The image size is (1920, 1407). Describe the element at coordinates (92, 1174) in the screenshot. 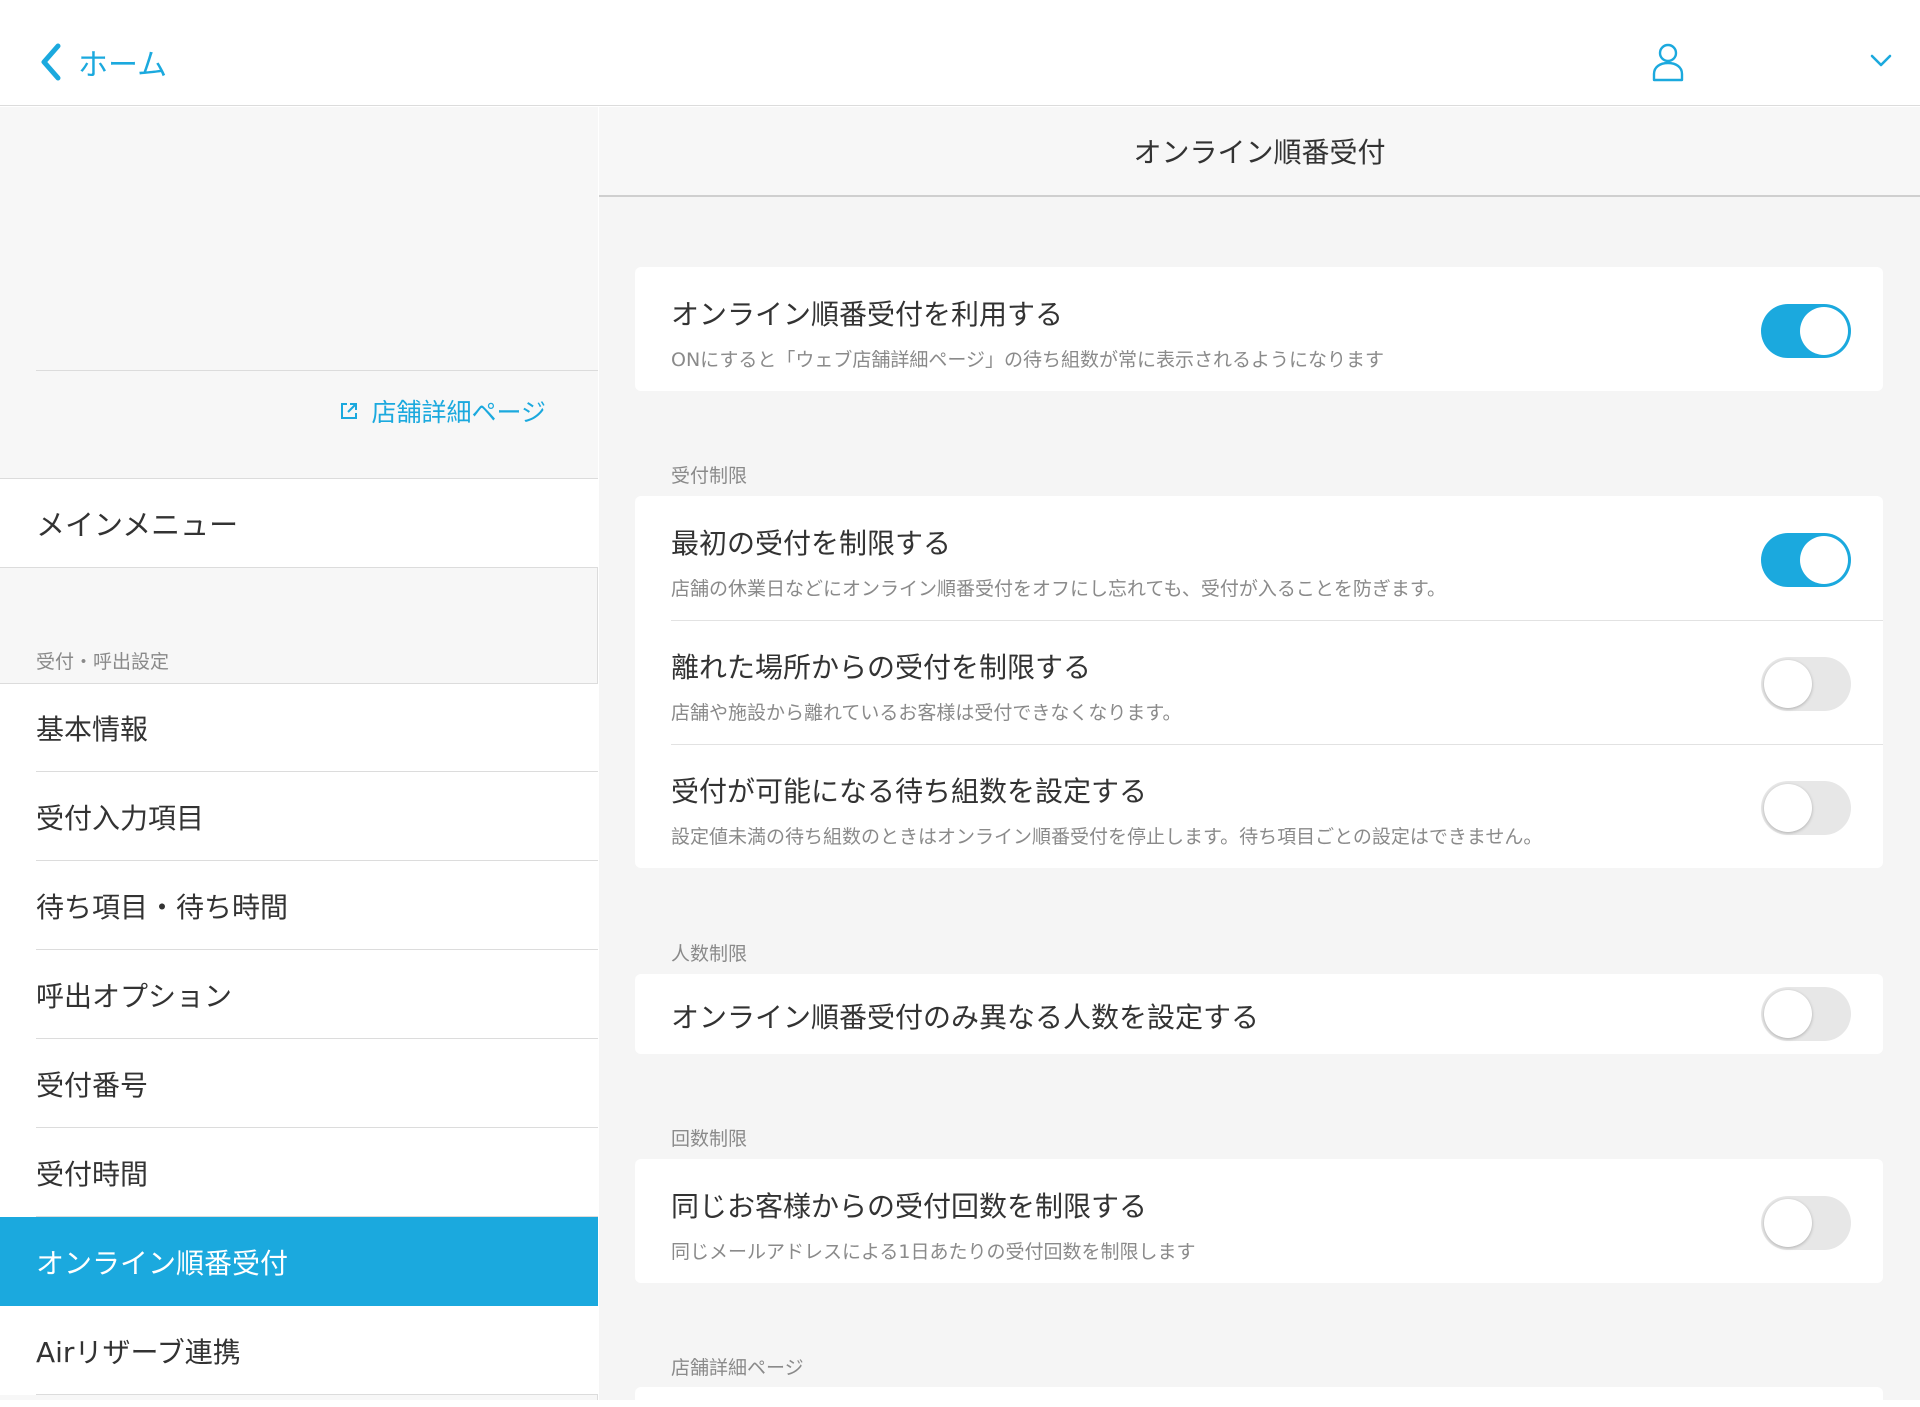

I see `sidebar-item-label: 受付時間` at that location.